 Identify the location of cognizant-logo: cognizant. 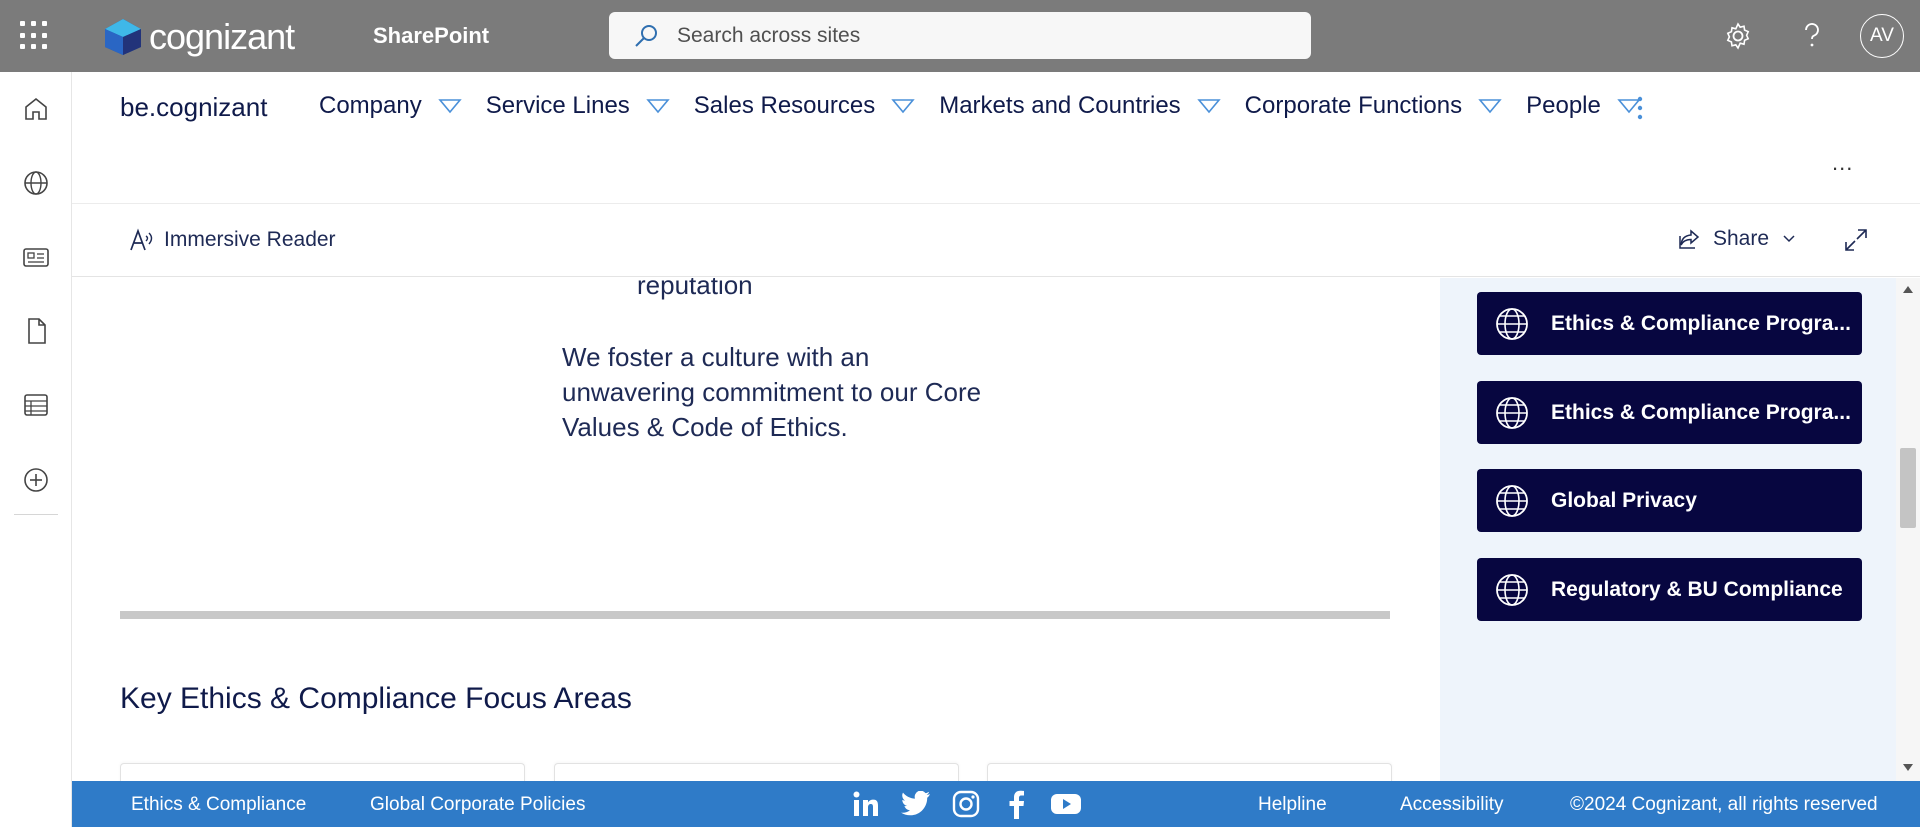
(198, 37).